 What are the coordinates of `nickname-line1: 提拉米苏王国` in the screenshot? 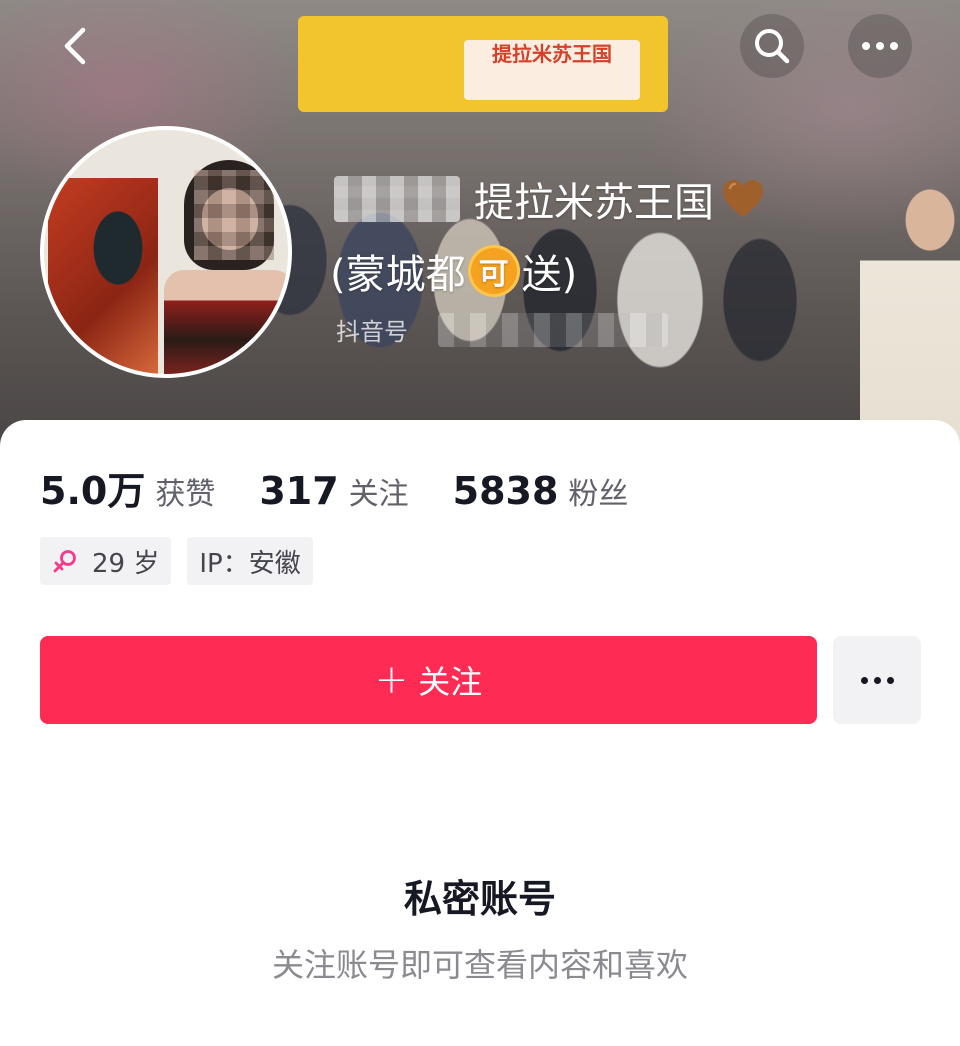 It's located at (550, 199).